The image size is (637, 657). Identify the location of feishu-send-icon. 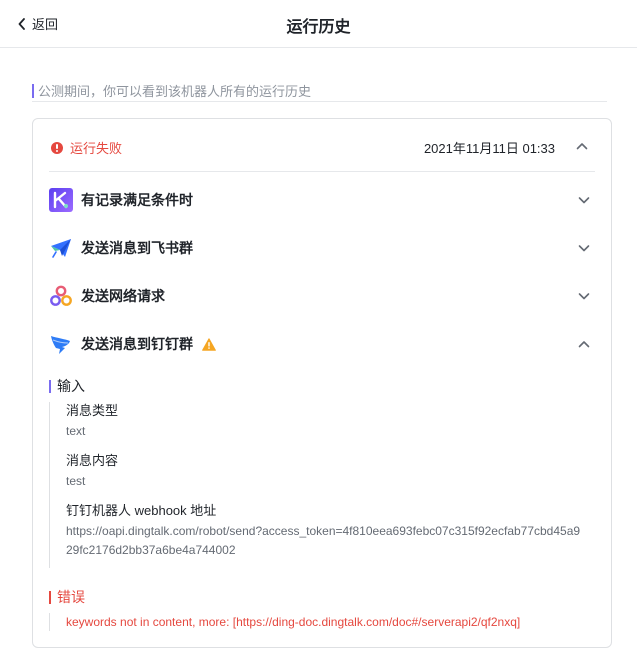
(61, 248).